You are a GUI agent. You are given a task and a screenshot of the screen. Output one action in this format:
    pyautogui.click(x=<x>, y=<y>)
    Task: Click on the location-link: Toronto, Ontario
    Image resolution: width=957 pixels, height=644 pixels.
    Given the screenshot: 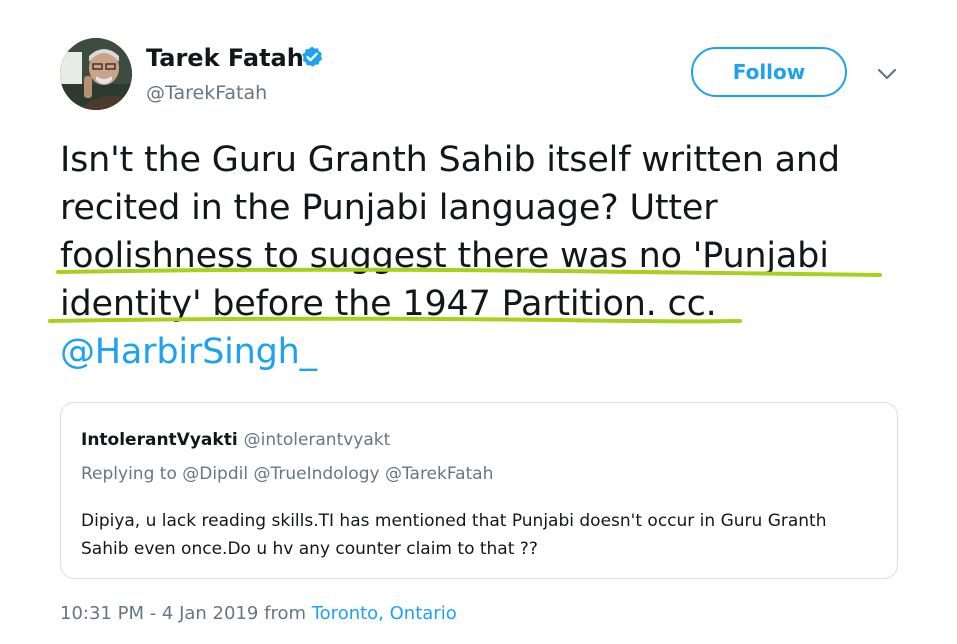 What is the action you would take?
    pyautogui.click(x=384, y=613)
    